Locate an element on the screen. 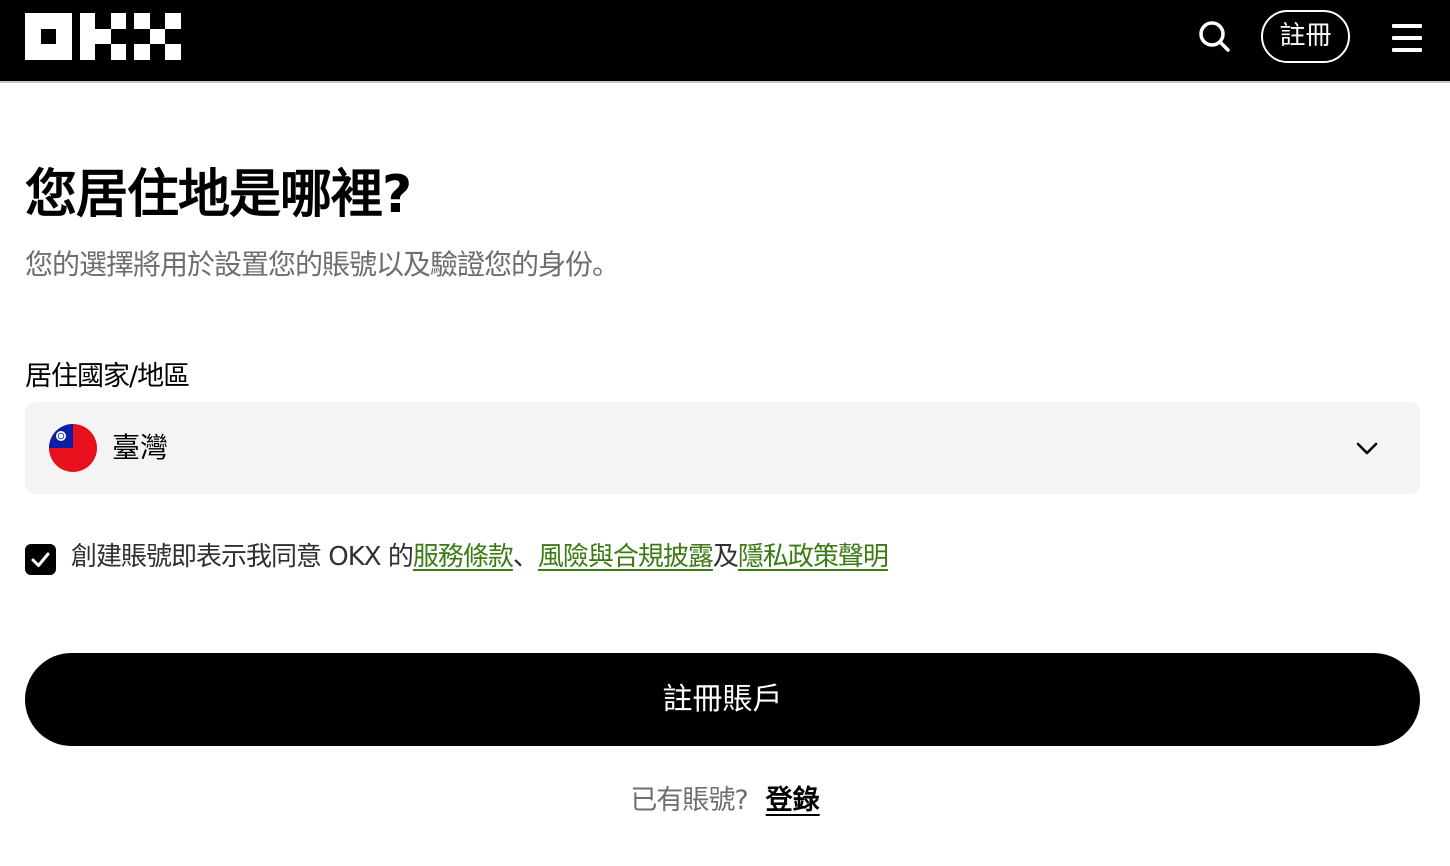 The height and width of the screenshot is (866, 1450). privacy-policy-link: 隱私政策聲明 is located at coordinates (813, 557).